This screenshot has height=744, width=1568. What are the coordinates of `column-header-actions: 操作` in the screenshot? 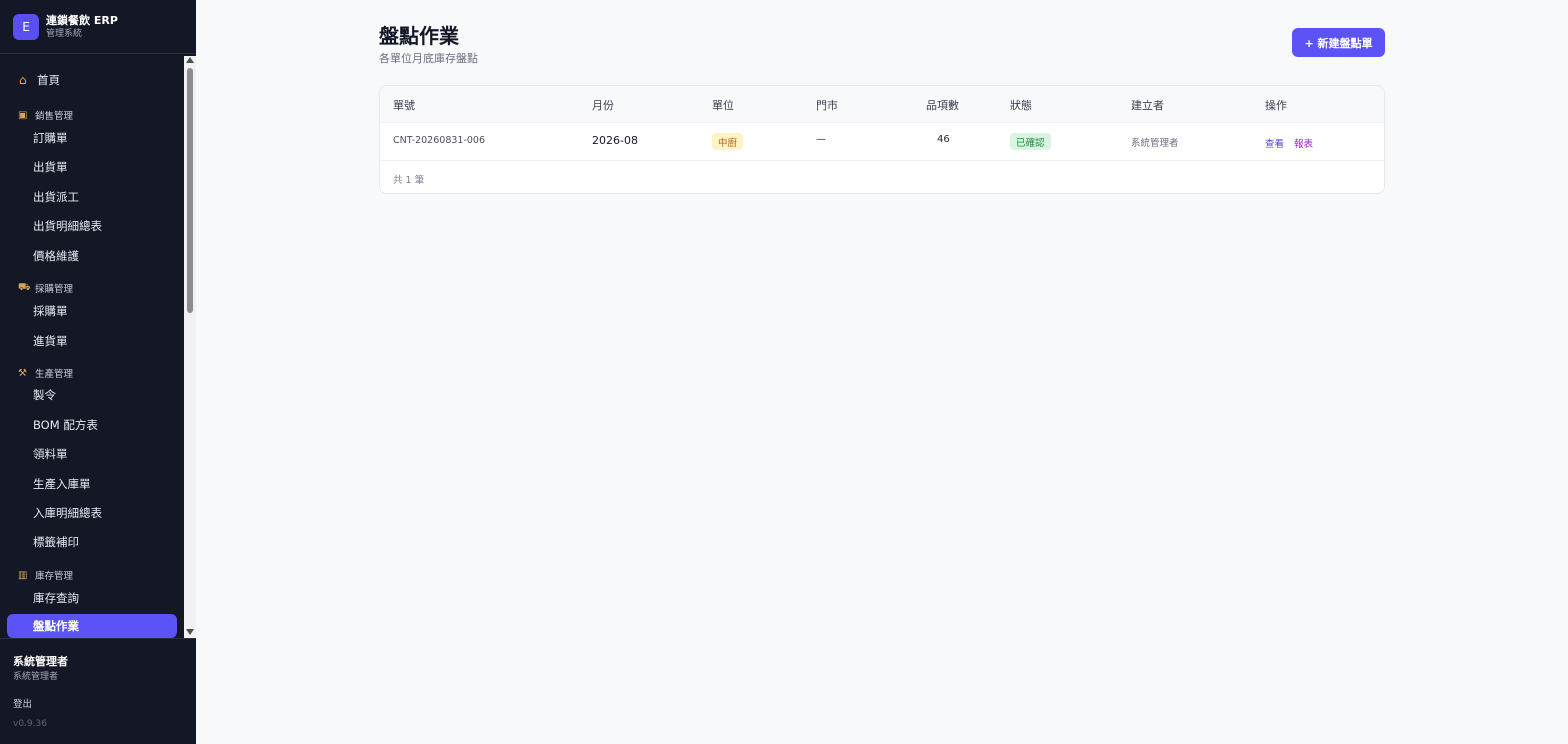 It's located at (1276, 105).